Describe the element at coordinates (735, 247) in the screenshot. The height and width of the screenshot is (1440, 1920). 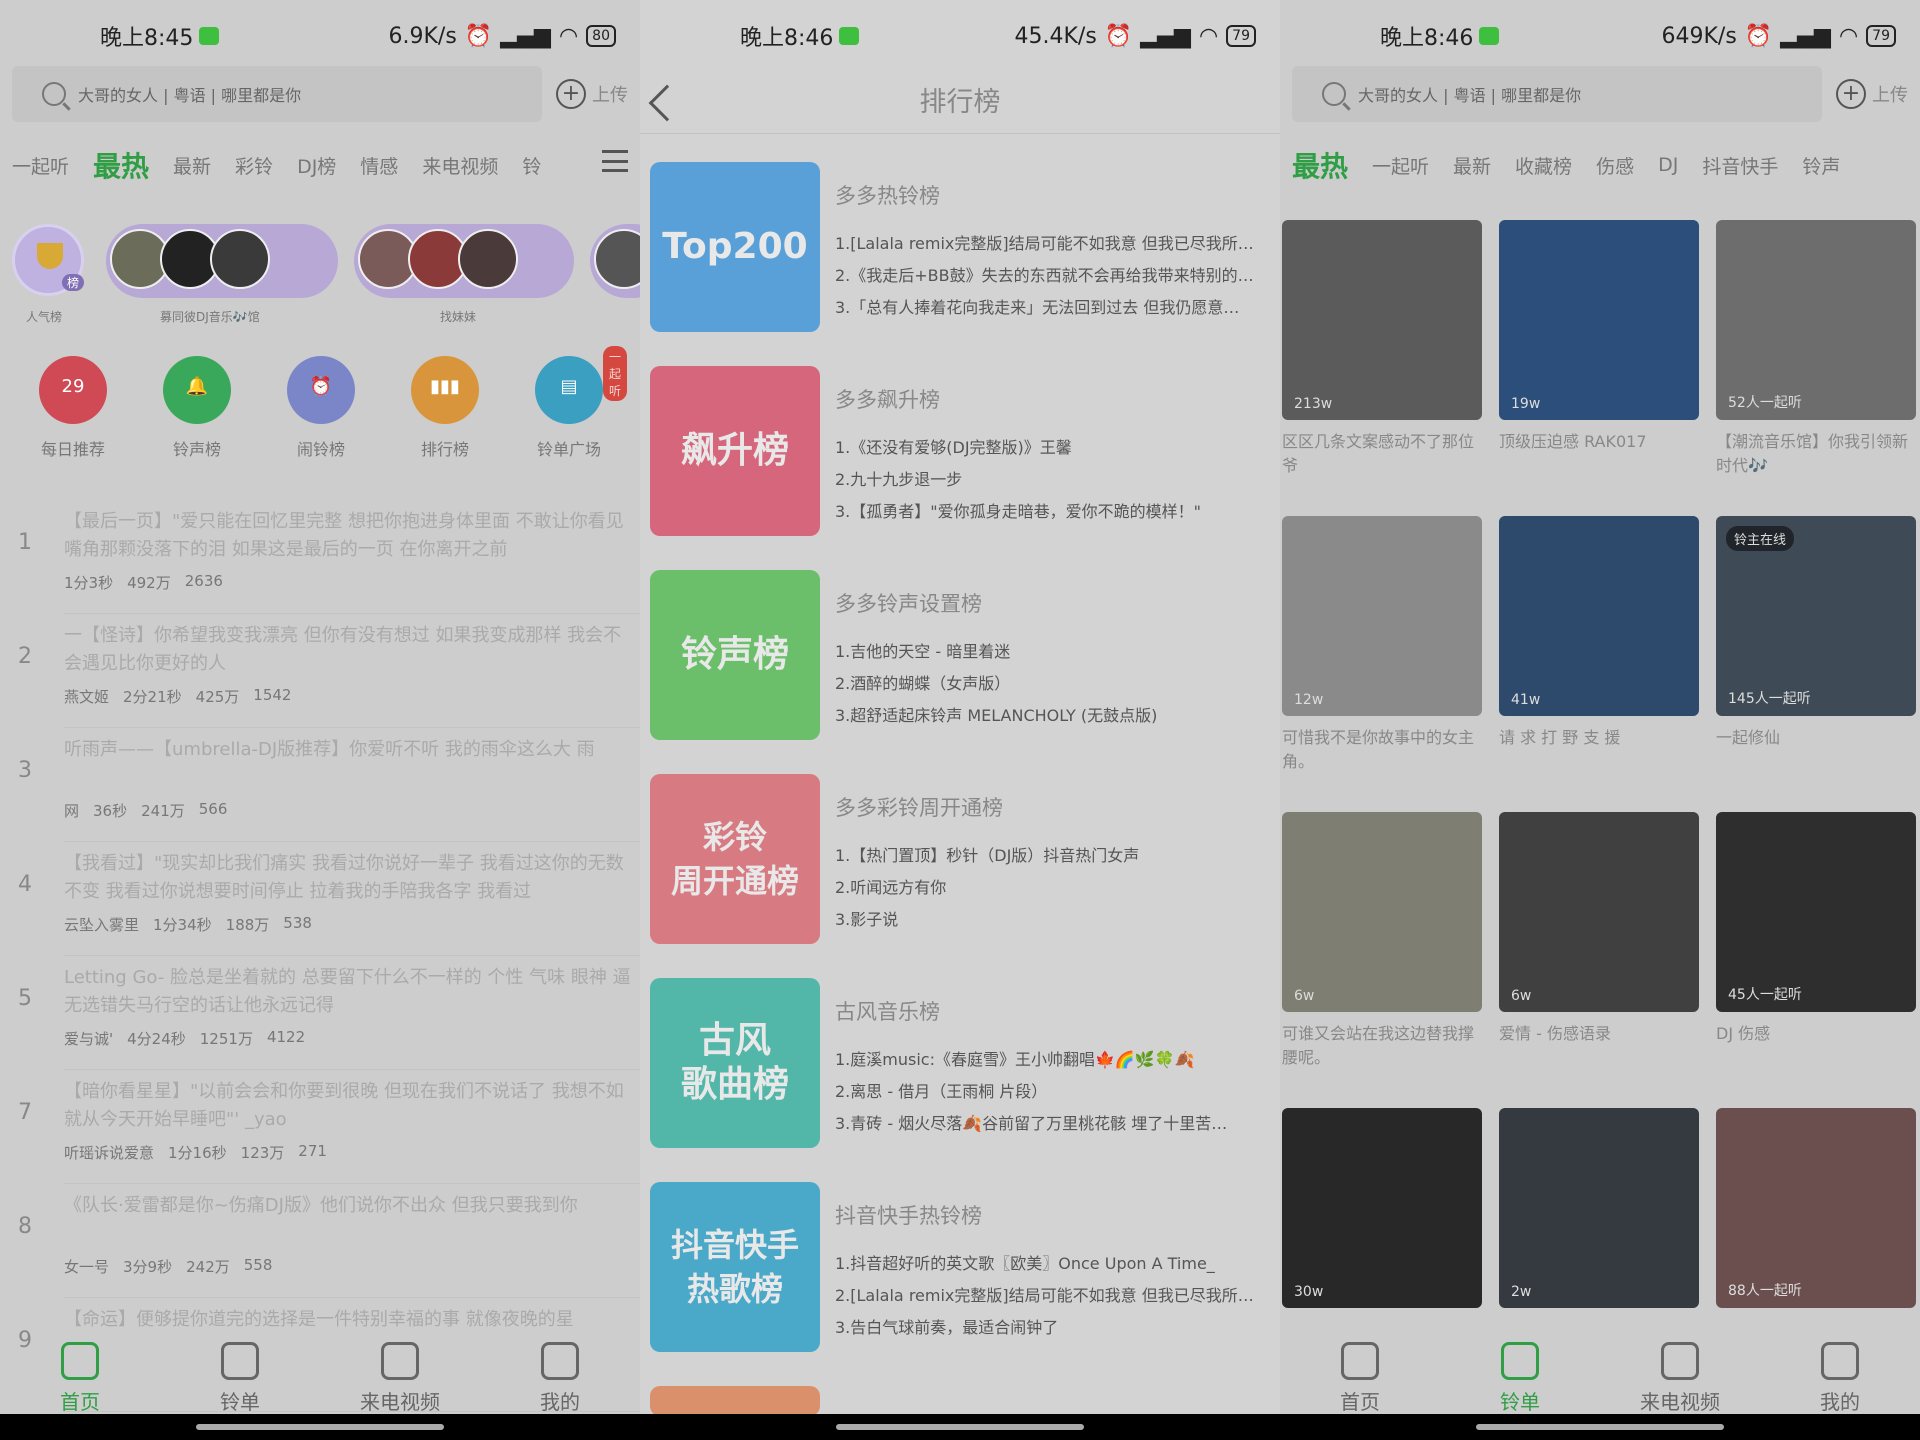
I see `ranking-cover: Top200` at that location.